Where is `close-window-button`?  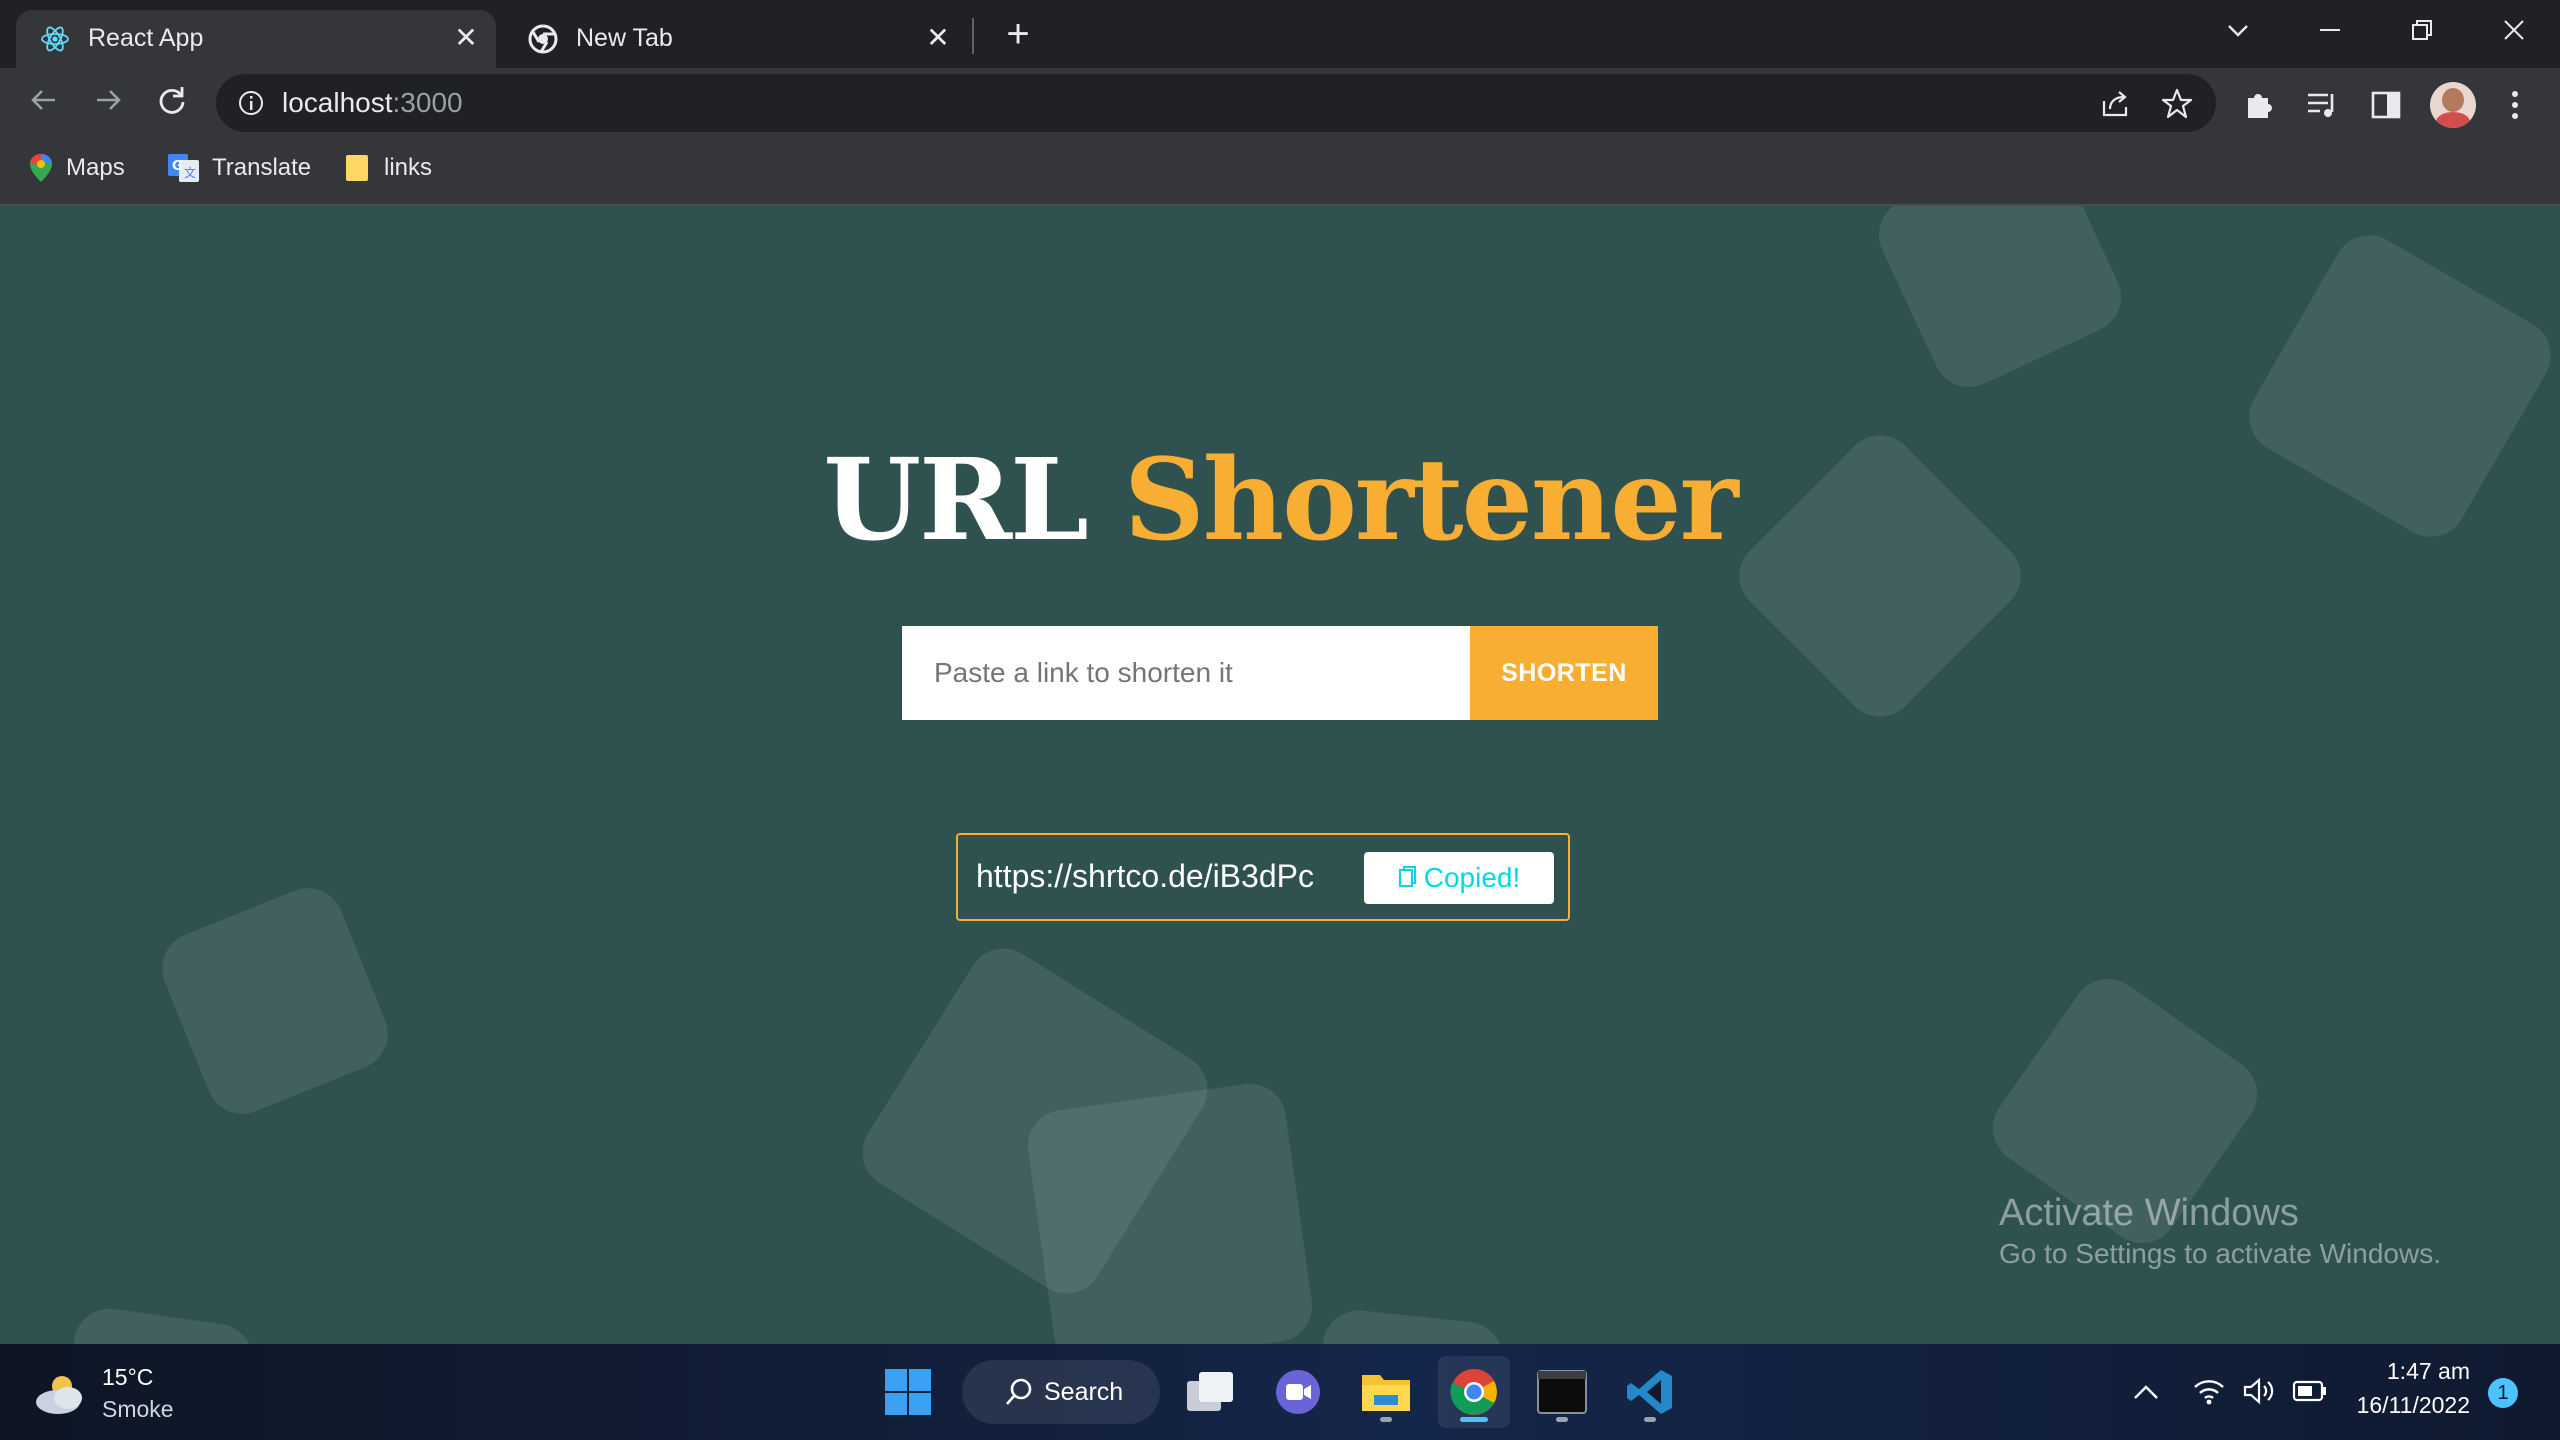 close-window-button is located at coordinates (2514, 30).